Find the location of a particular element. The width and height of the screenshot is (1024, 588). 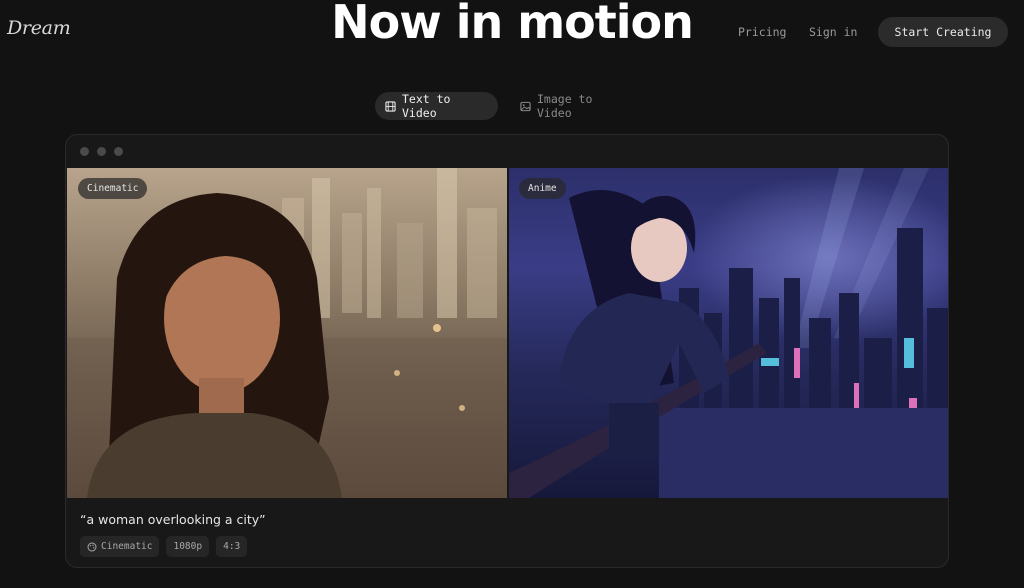

nav-sign-in-link: Sign in is located at coordinates (833, 32).